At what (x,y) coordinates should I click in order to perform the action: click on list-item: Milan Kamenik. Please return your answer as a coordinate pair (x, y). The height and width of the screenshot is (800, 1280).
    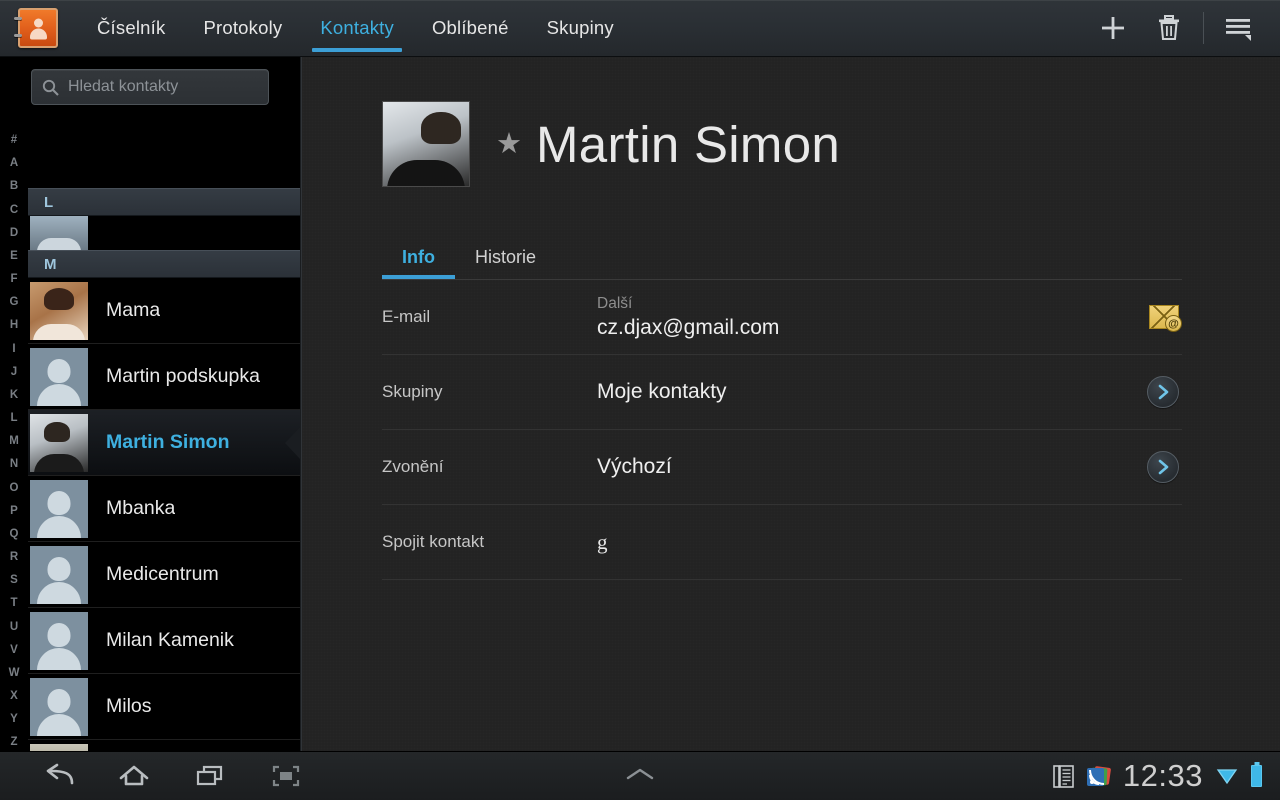
    Looking at the image, I should click on (164, 641).